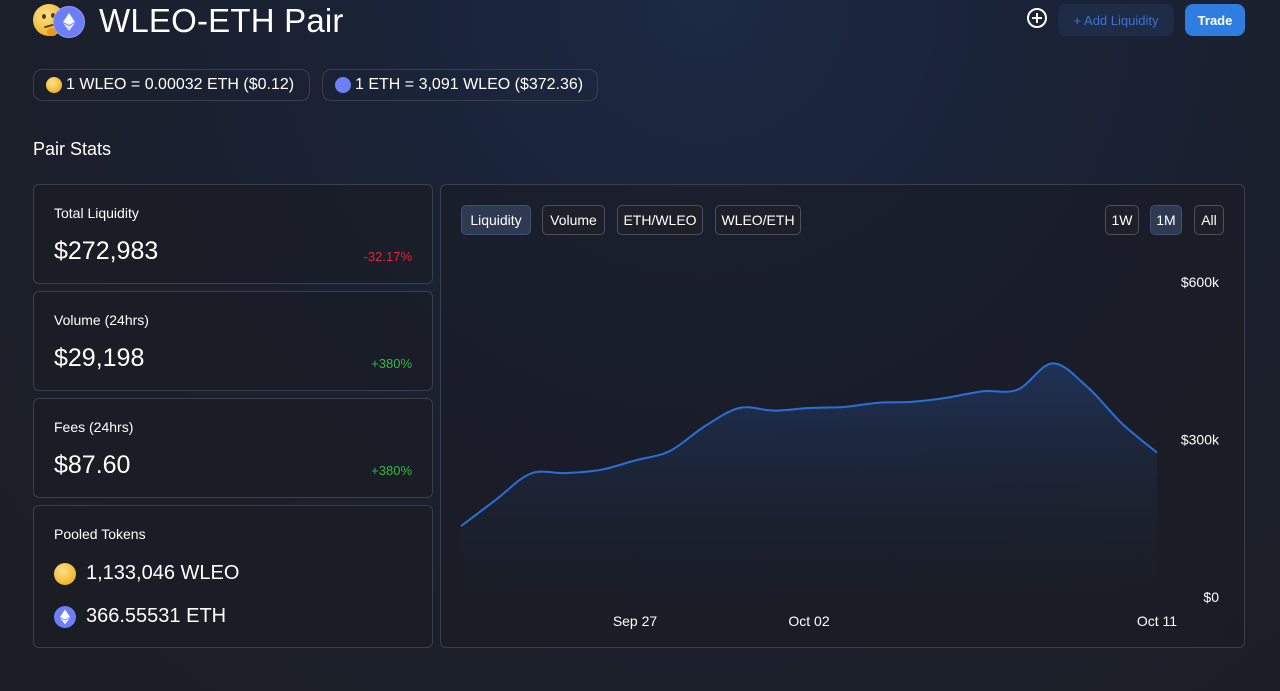 This screenshot has width=1280, height=691. Describe the element at coordinates (94, 427) in the screenshot. I see `stat-label: Fees (24hrs)` at that location.